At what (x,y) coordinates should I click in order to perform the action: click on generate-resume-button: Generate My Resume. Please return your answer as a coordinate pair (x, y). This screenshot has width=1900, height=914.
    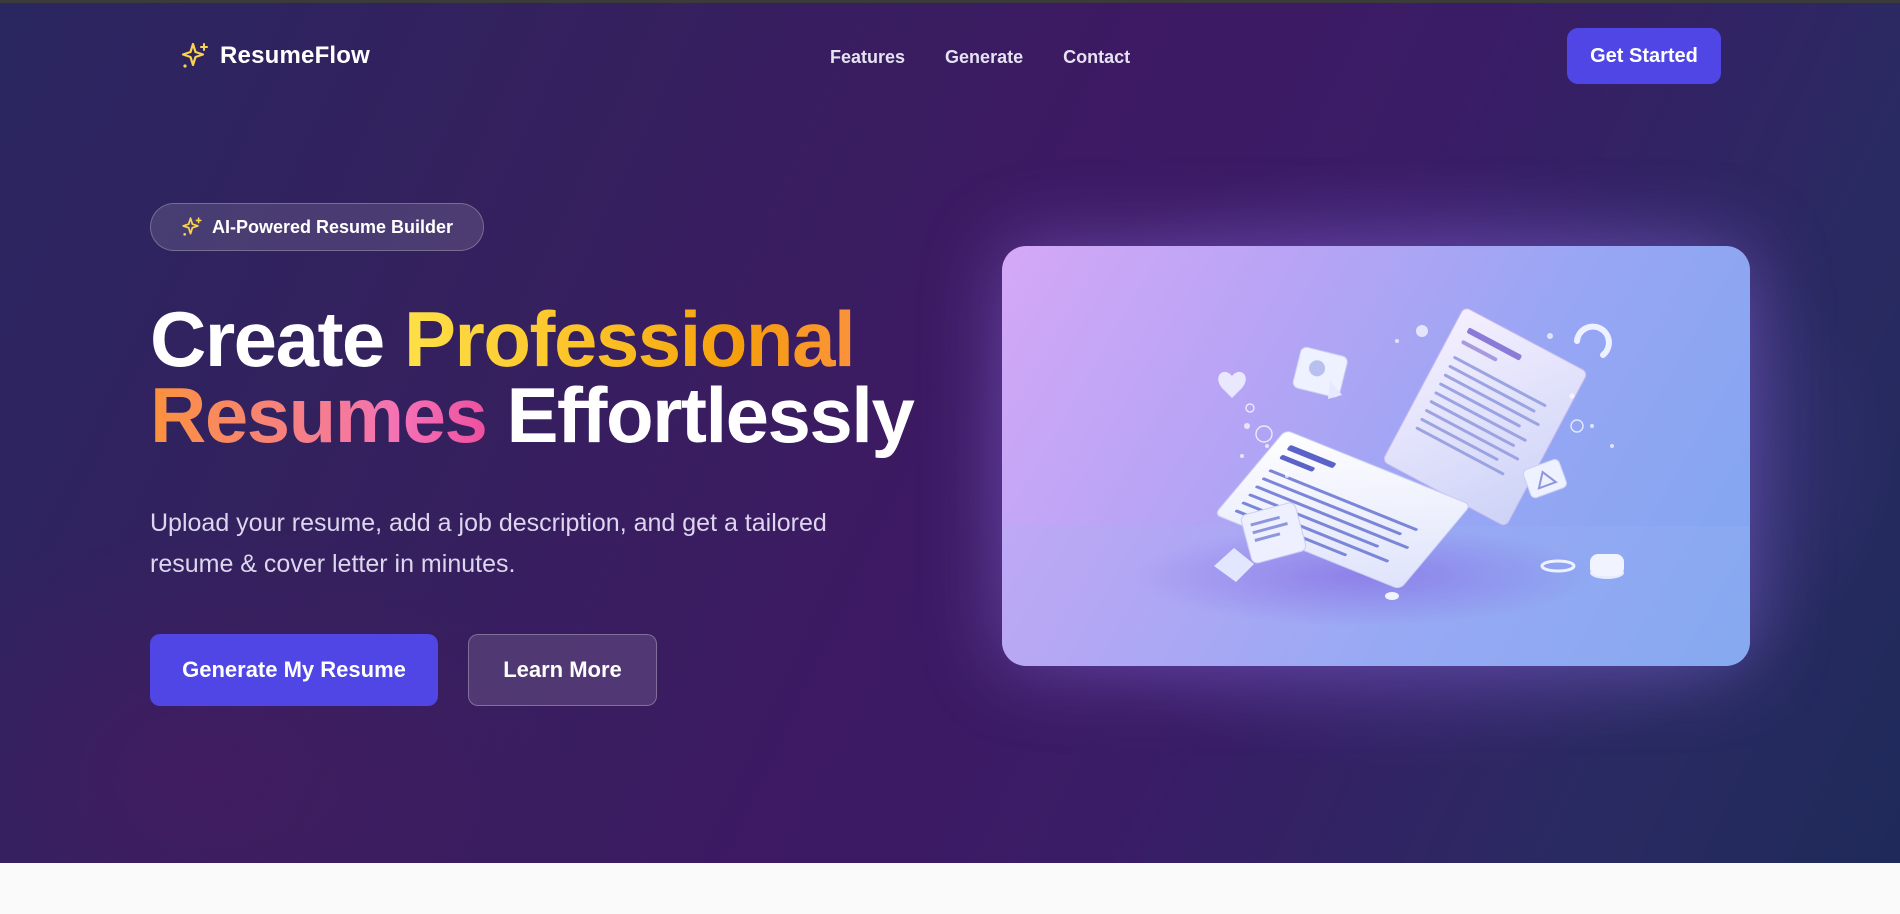
    Looking at the image, I should click on (294, 670).